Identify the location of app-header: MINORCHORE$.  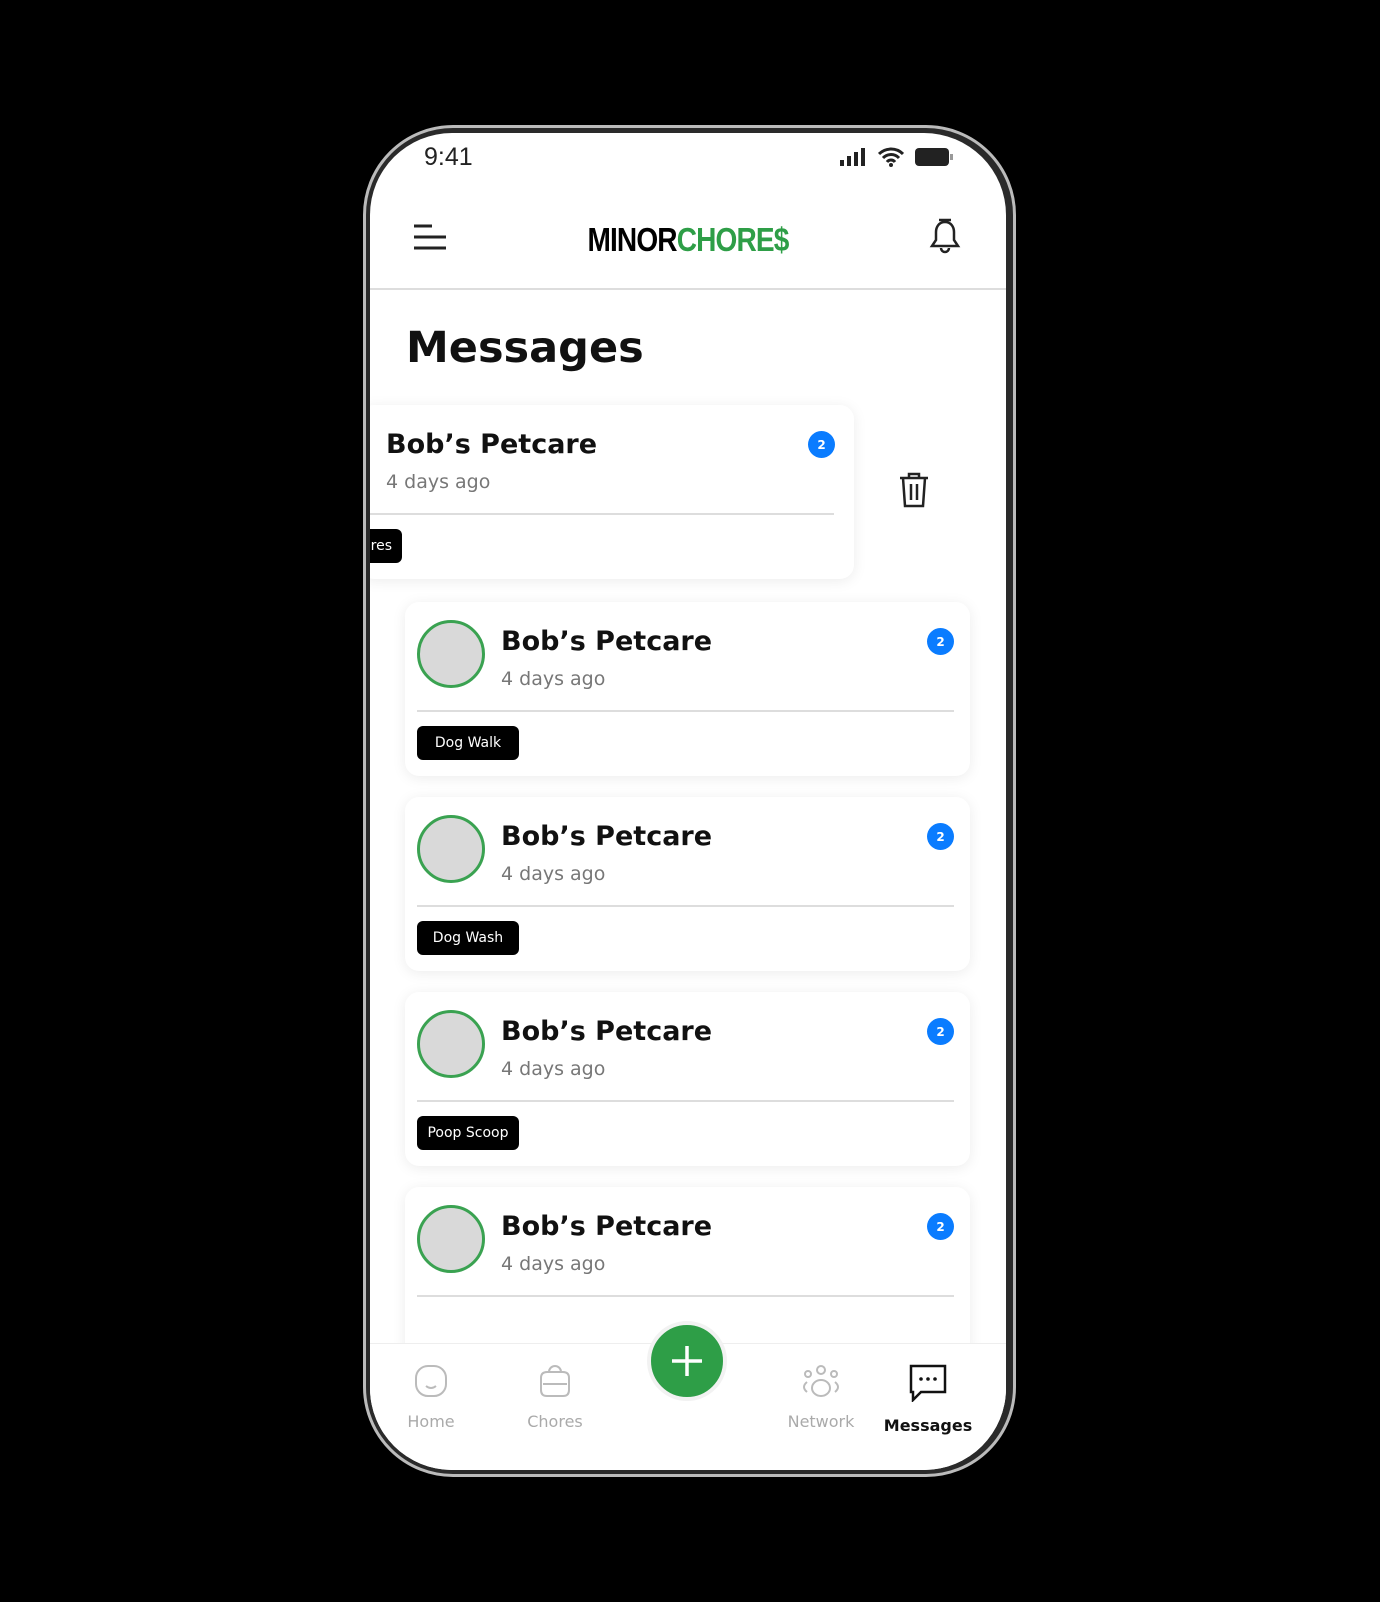
(688, 241).